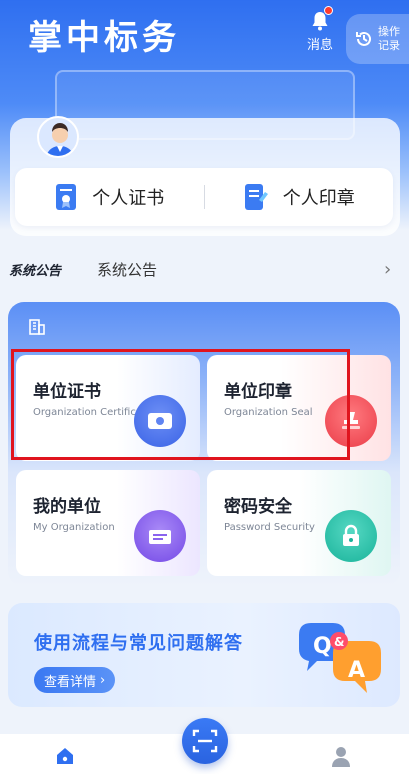 This screenshot has height=774, width=409. I want to click on my-organization-tile: 我的单位 My Organization, so click(108, 523).